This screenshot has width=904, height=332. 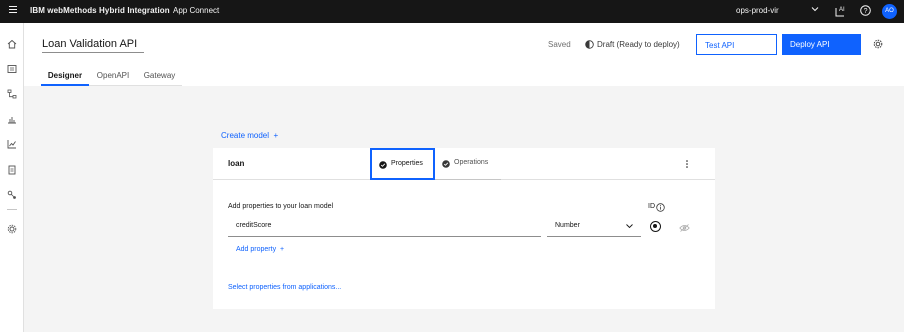 What do you see at coordinates (655, 226) in the screenshot?
I see `id-radio` at bounding box center [655, 226].